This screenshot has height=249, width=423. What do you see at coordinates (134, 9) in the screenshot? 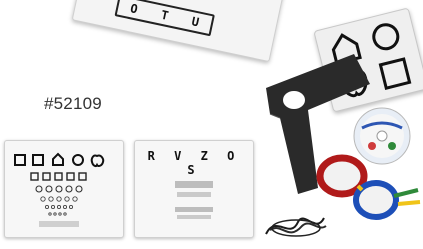
I see `strip-letter: O` at bounding box center [134, 9].